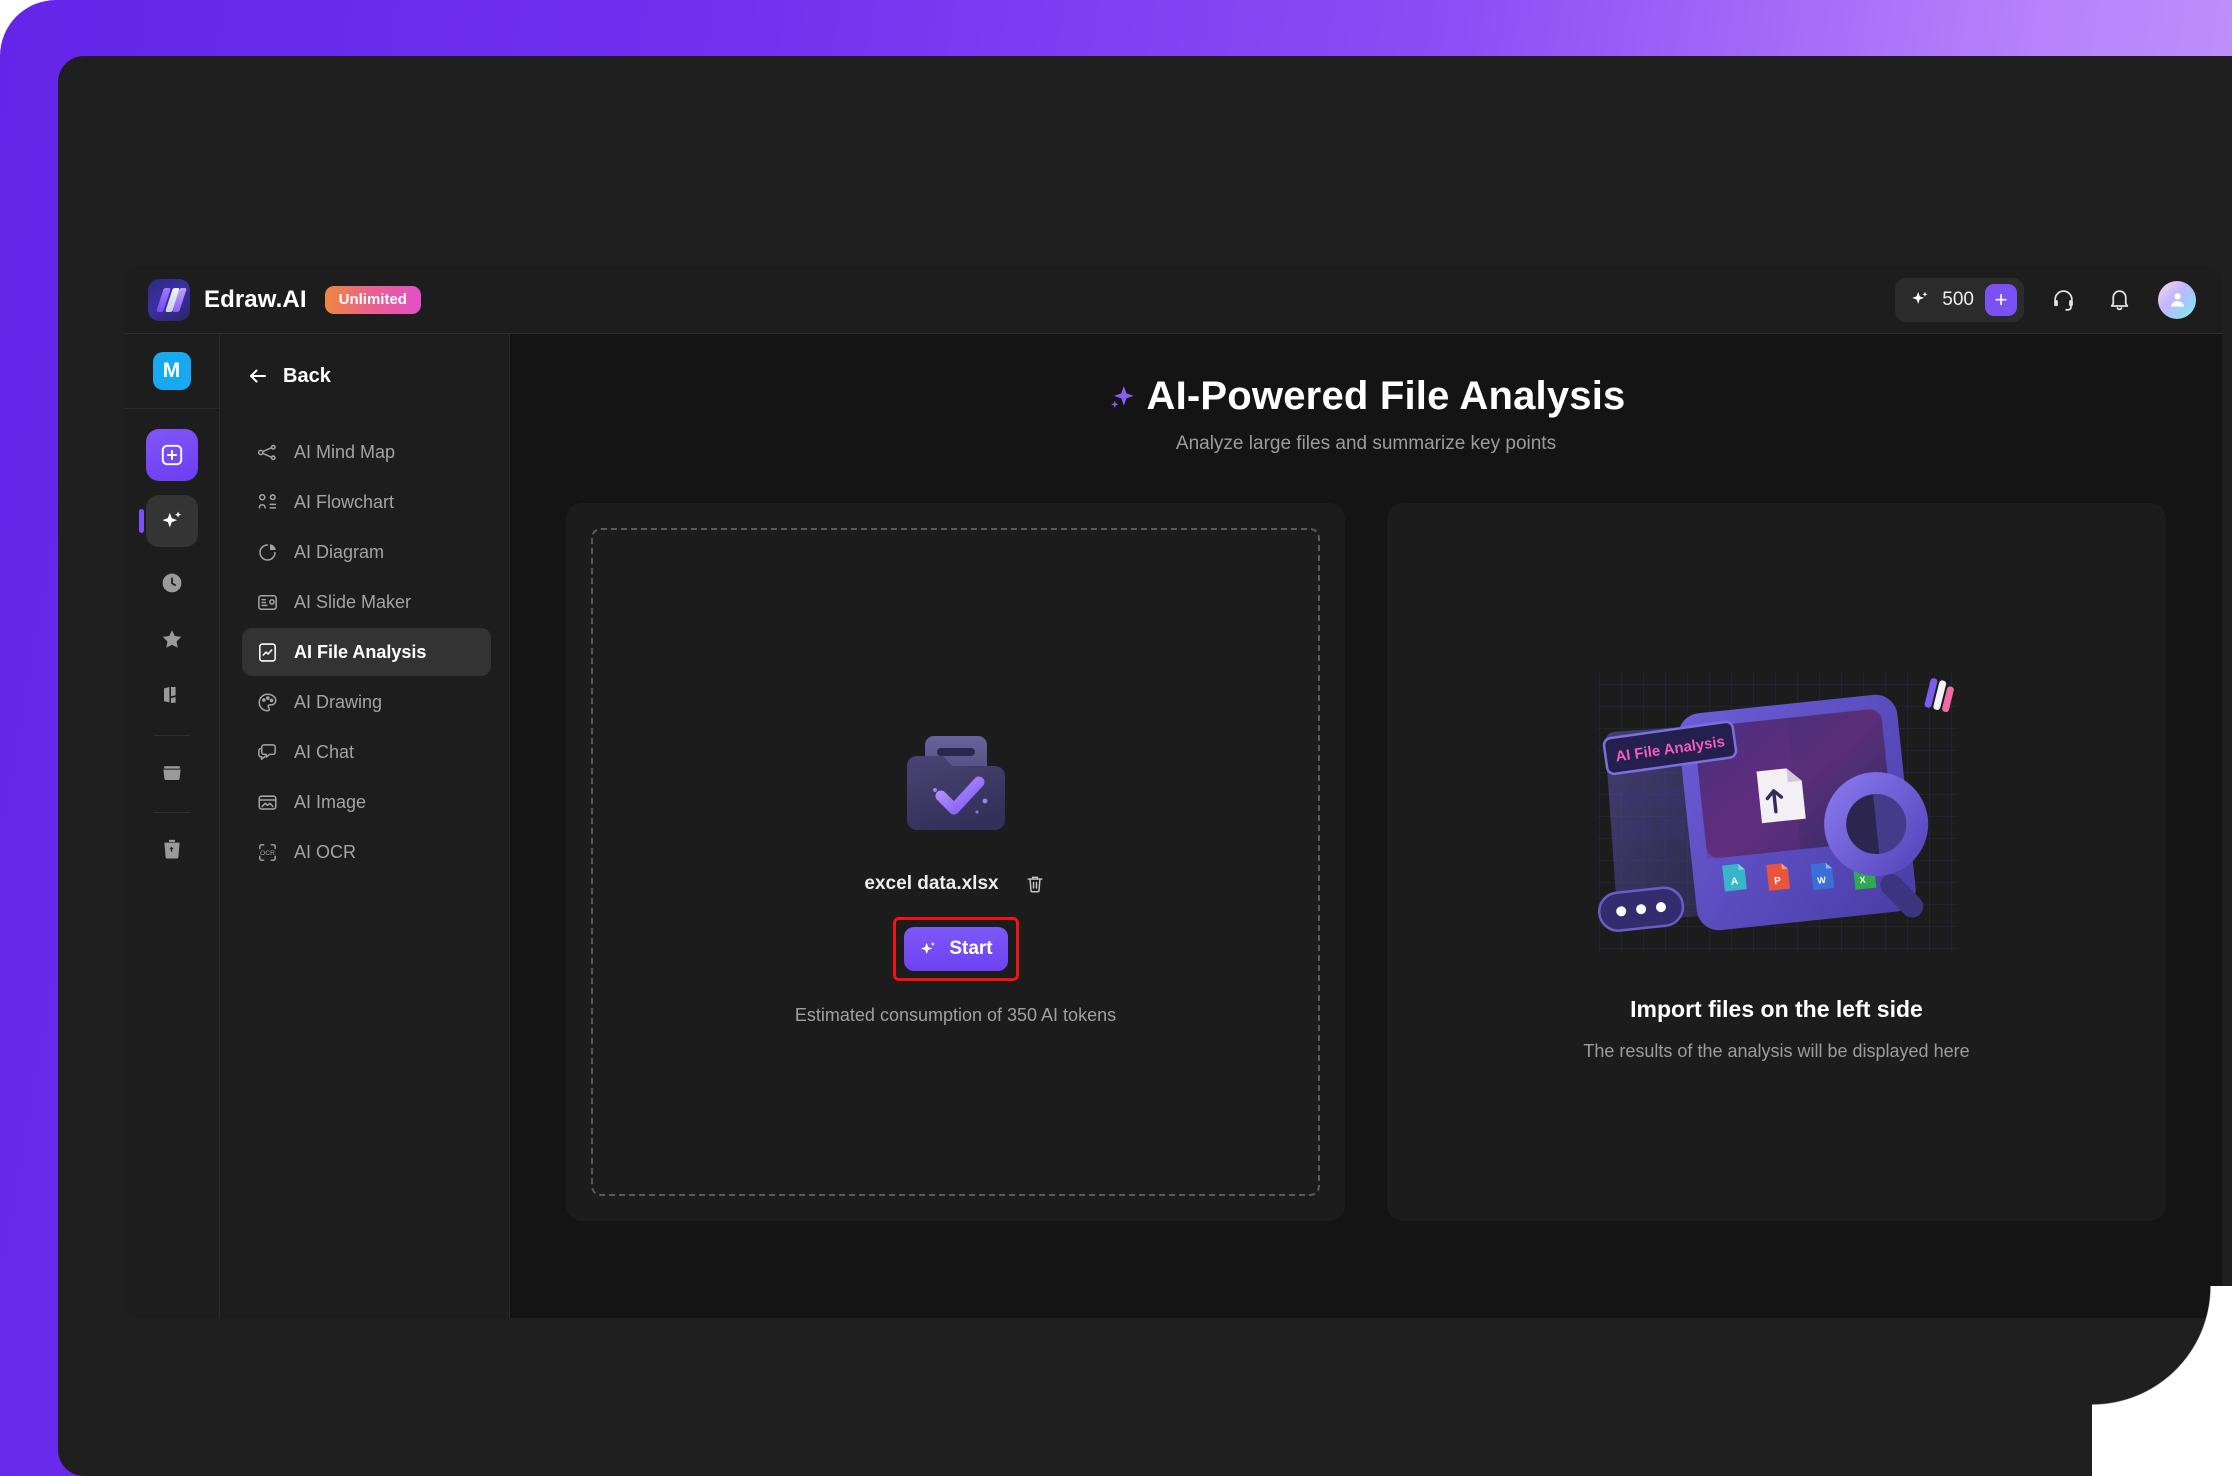 The width and height of the screenshot is (2232, 1476). I want to click on nav-label: AI Chat, so click(324, 751).